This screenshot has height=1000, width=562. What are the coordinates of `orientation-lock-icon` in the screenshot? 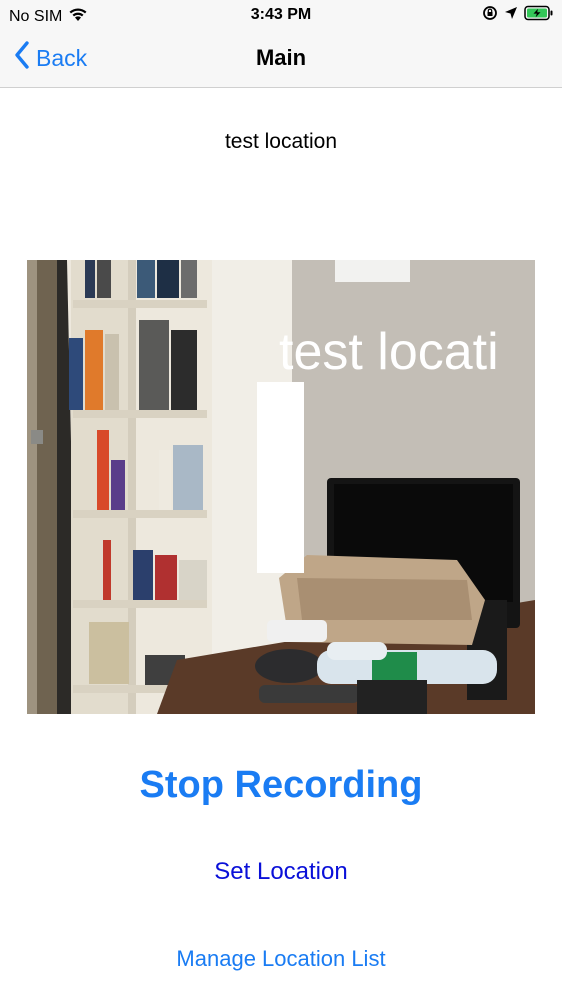 It's located at (490, 15).